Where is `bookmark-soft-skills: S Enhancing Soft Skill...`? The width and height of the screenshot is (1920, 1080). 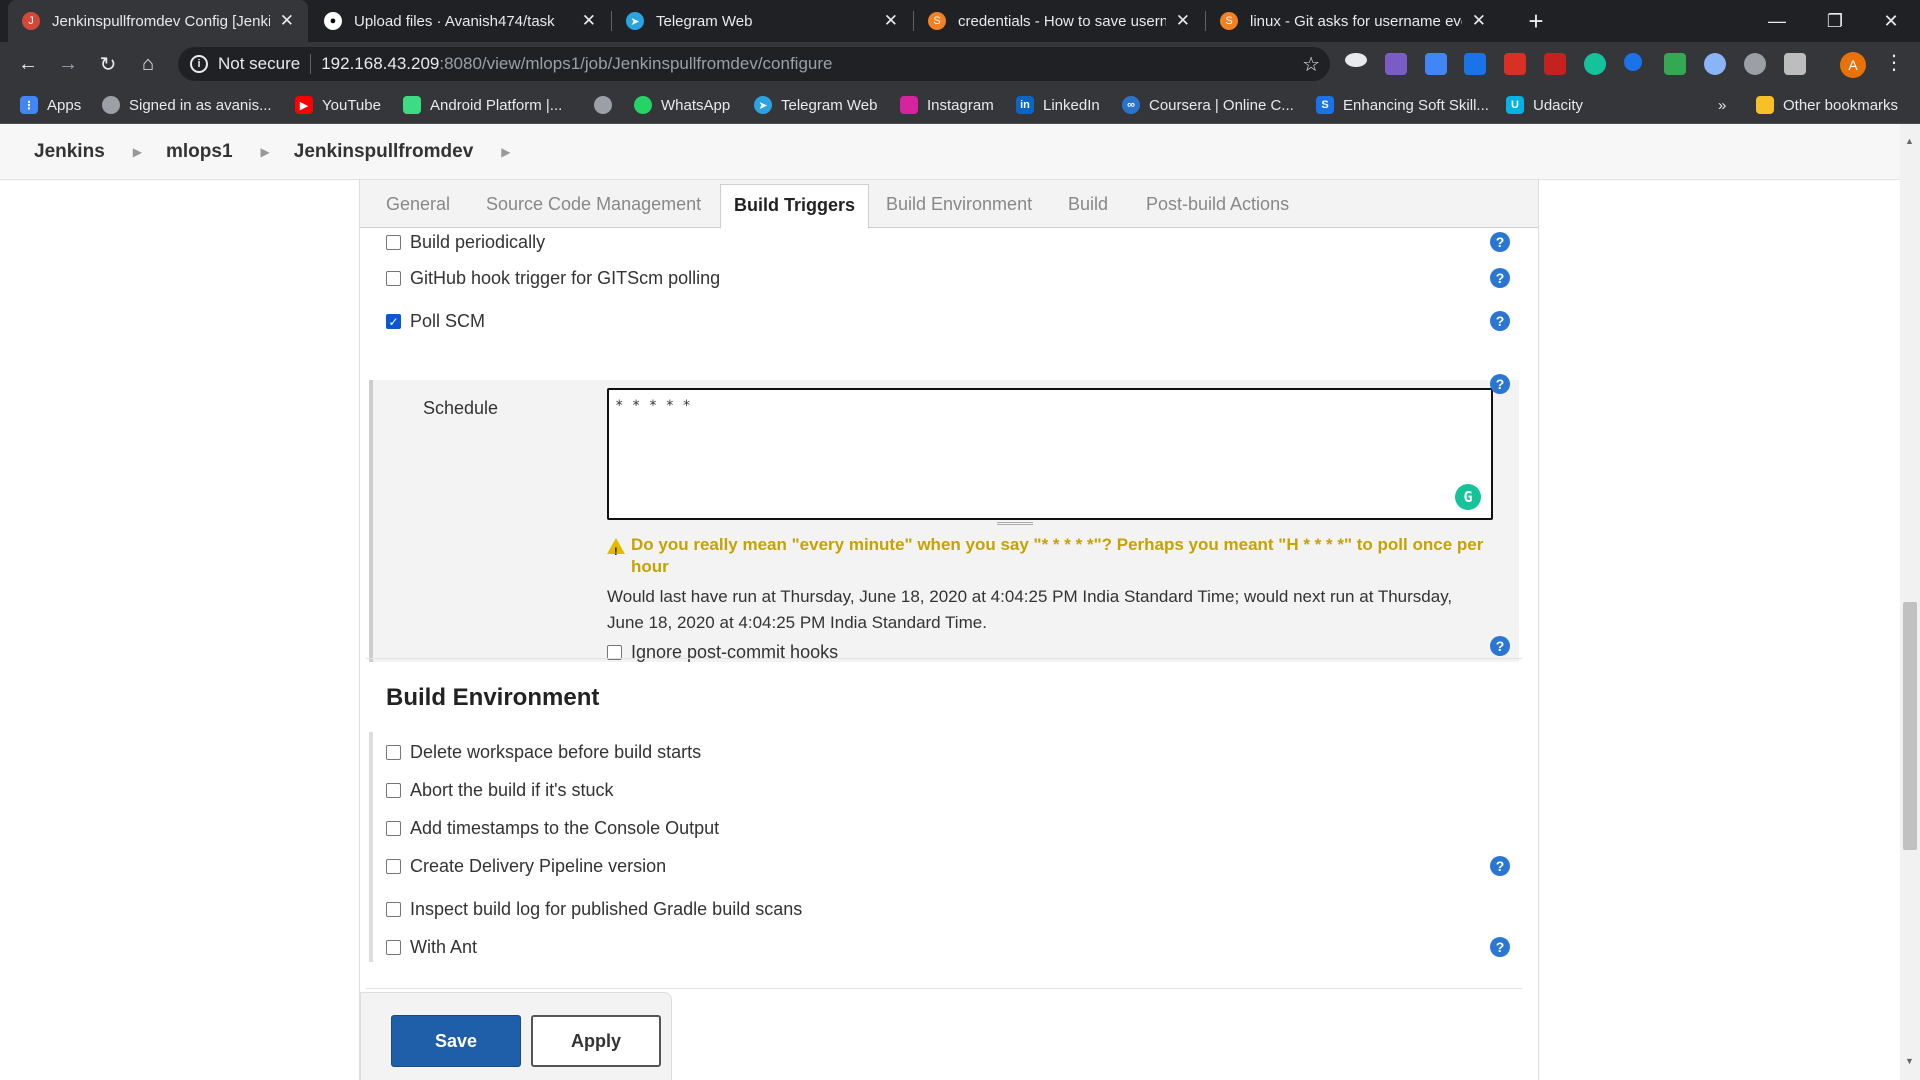 bookmark-soft-skills: S Enhancing Soft Skill... is located at coordinates (1402, 105).